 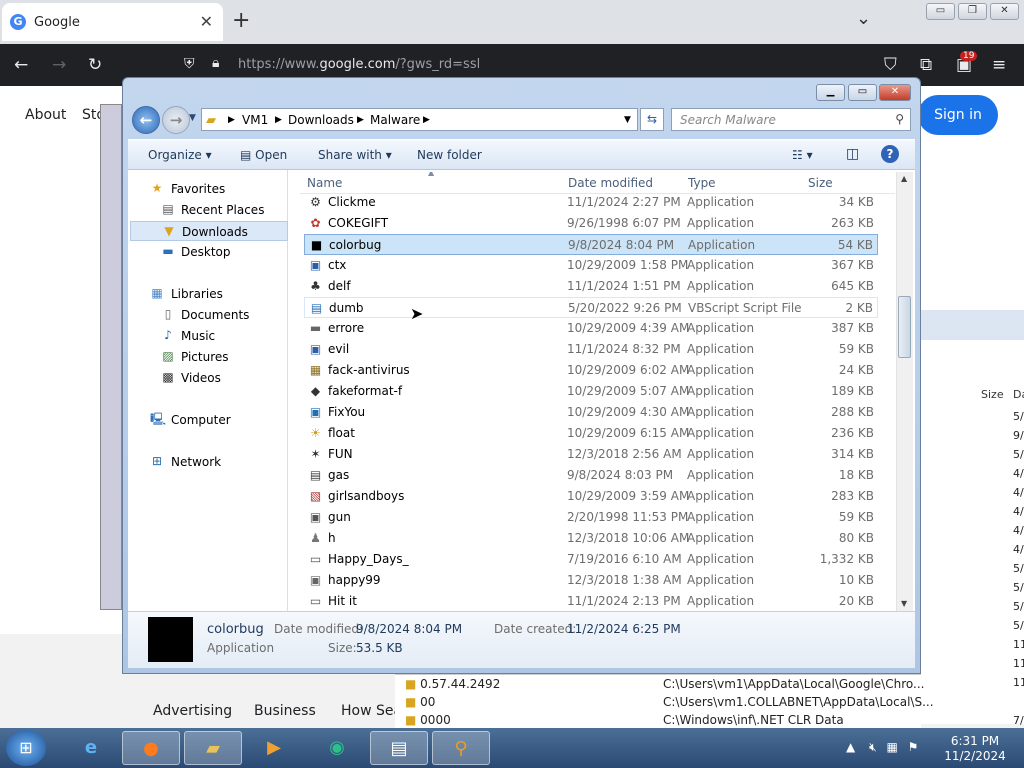 What do you see at coordinates (45, 115) in the screenshot?
I see `google-about-link: About` at bounding box center [45, 115].